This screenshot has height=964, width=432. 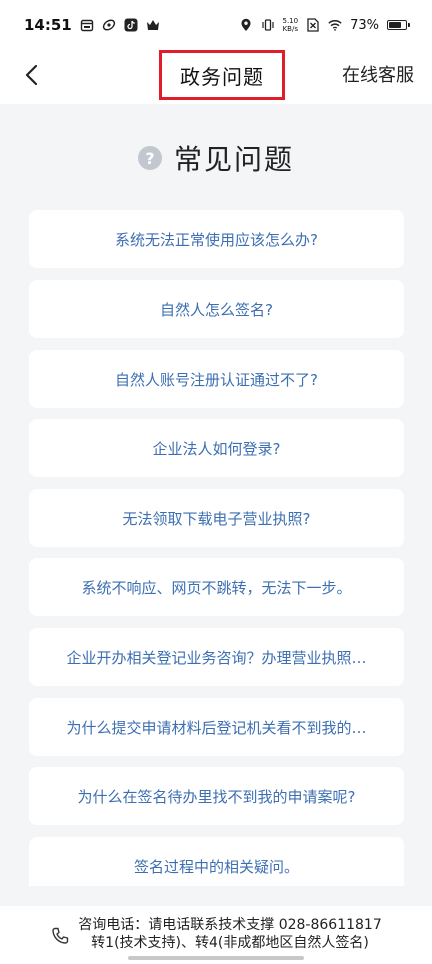 I want to click on vibrate-icon, so click(x=268, y=25).